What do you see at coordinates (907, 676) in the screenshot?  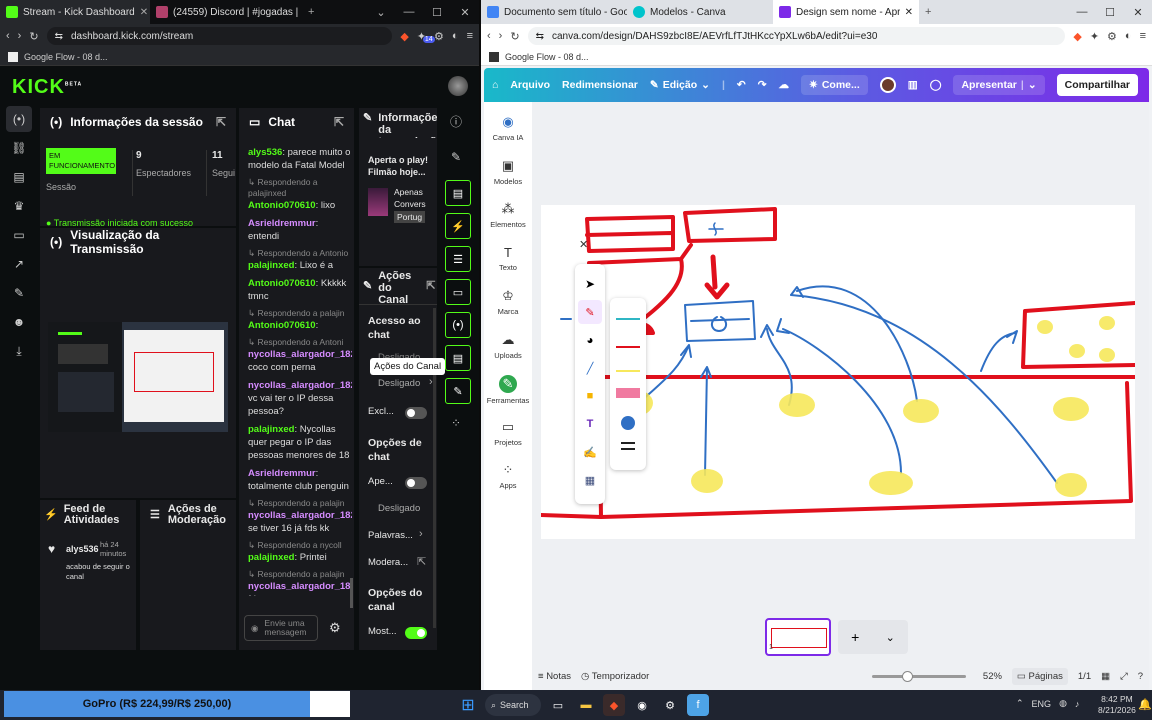 I see `zoom-slider-thumb` at bounding box center [907, 676].